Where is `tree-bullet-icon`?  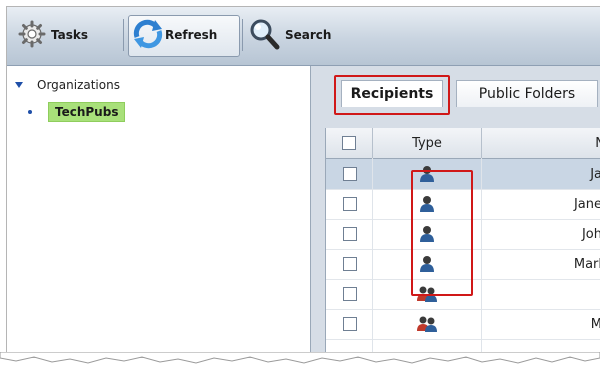 tree-bullet-icon is located at coordinates (30, 112).